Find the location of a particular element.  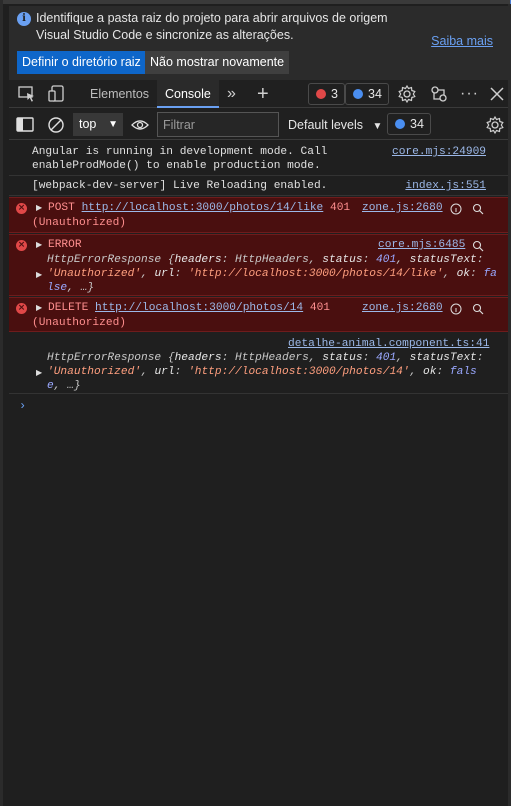

preview-string: 'http://localhost:3000/photos/14' is located at coordinates (299, 372).